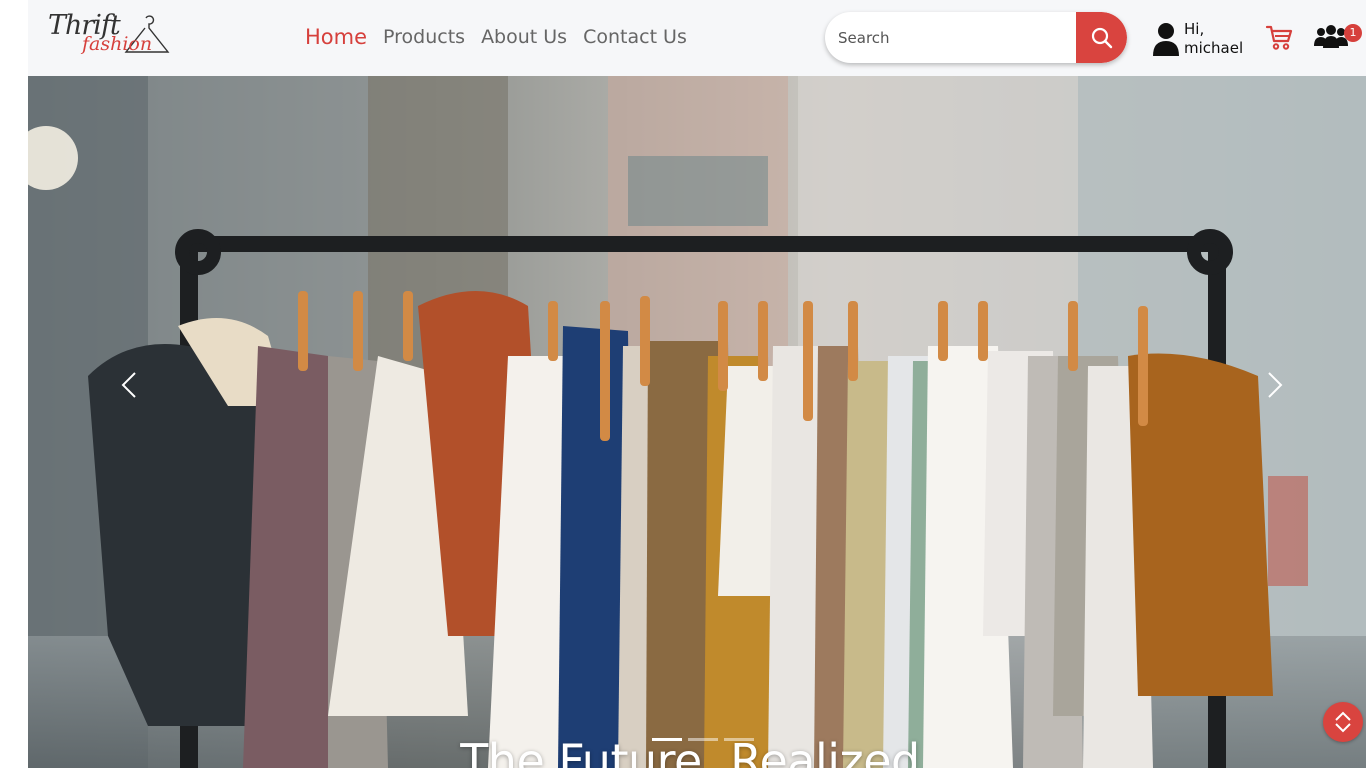  Describe the element at coordinates (1166, 39) in the screenshot. I see `user-icon` at that location.